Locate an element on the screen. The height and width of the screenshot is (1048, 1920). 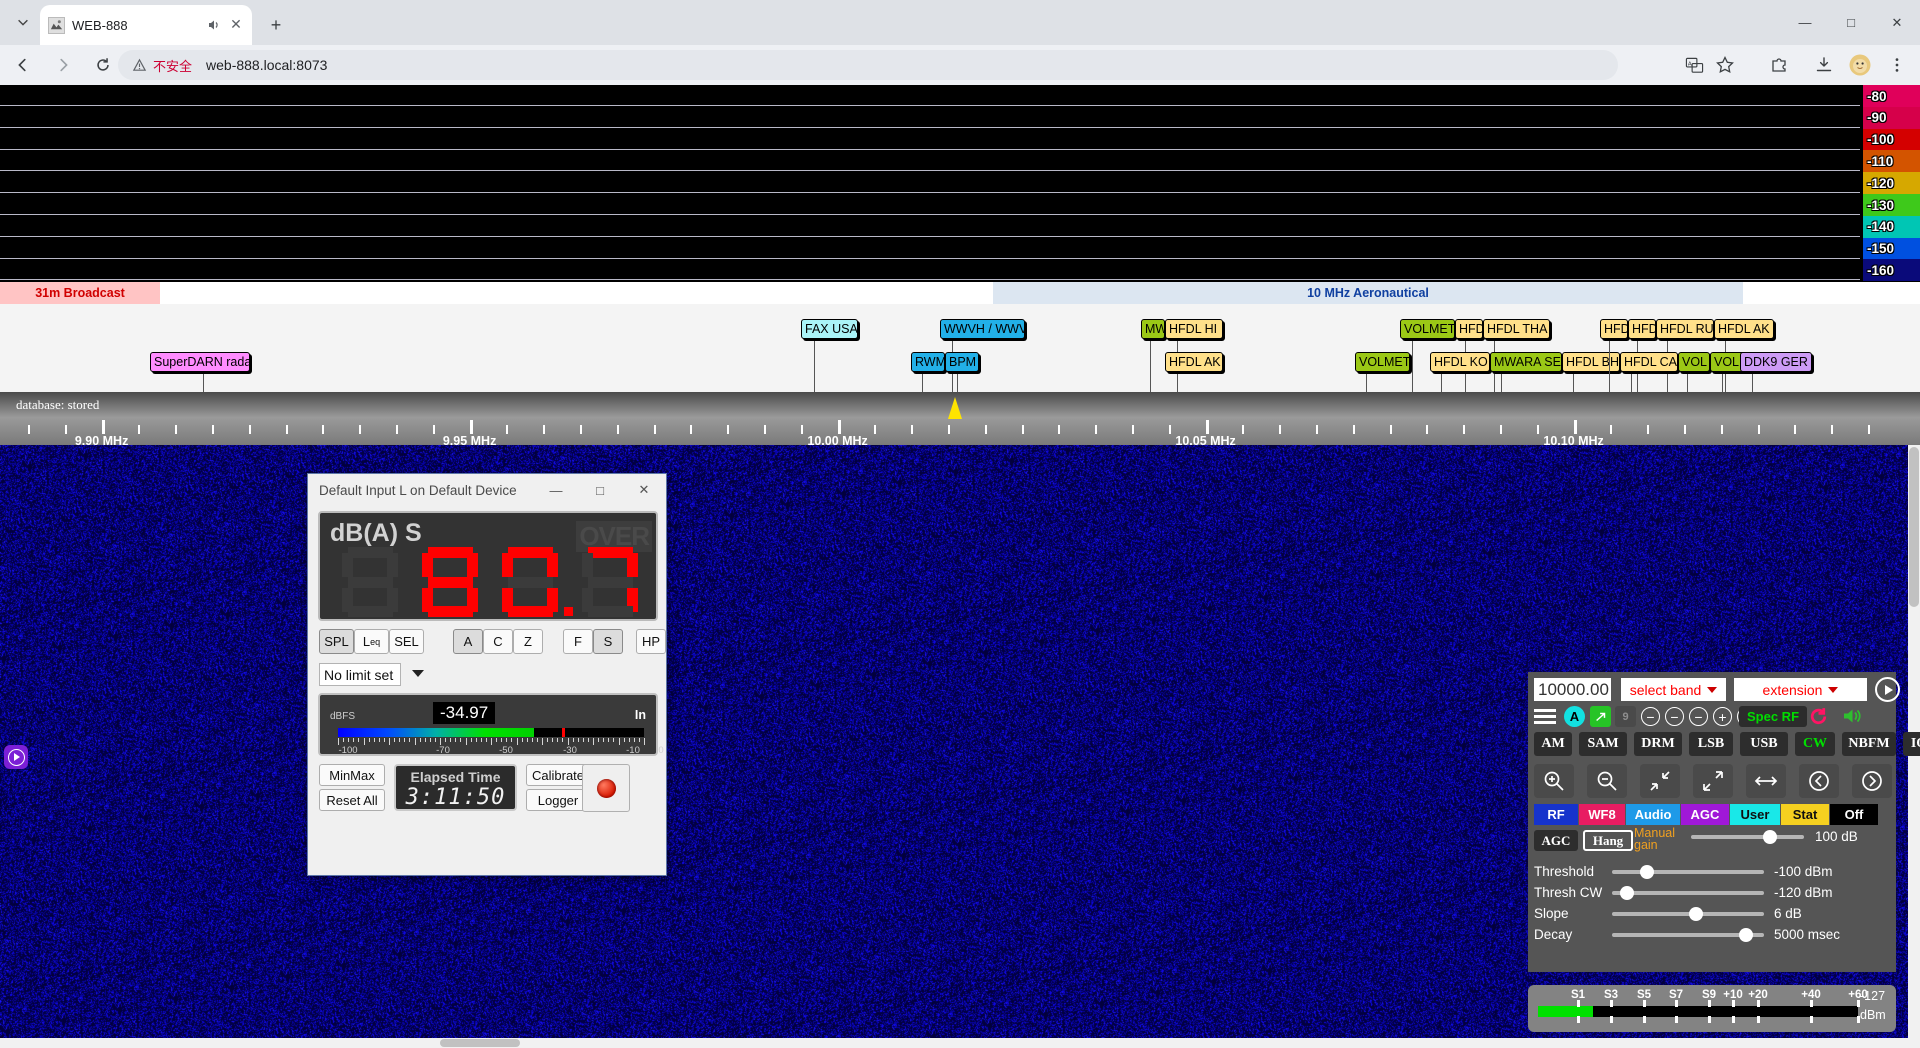
spl-speed-s: S is located at coordinates (608, 641).